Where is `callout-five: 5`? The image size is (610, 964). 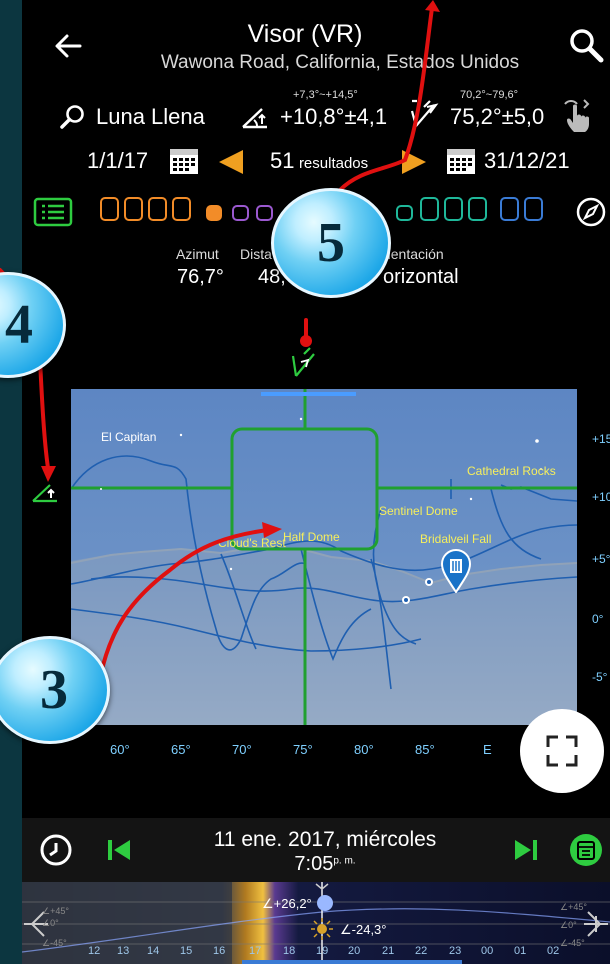
callout-five: 5 is located at coordinates (331, 243).